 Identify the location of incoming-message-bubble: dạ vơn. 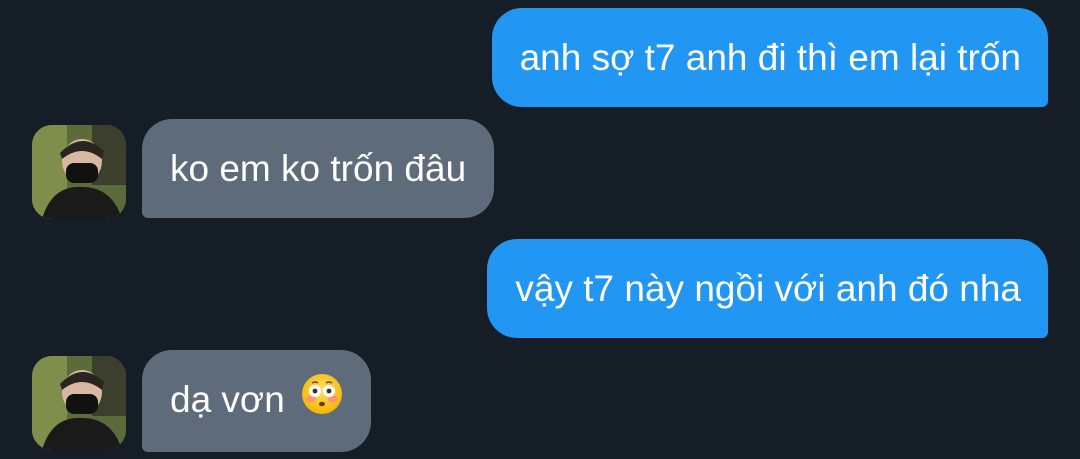
(257, 401).